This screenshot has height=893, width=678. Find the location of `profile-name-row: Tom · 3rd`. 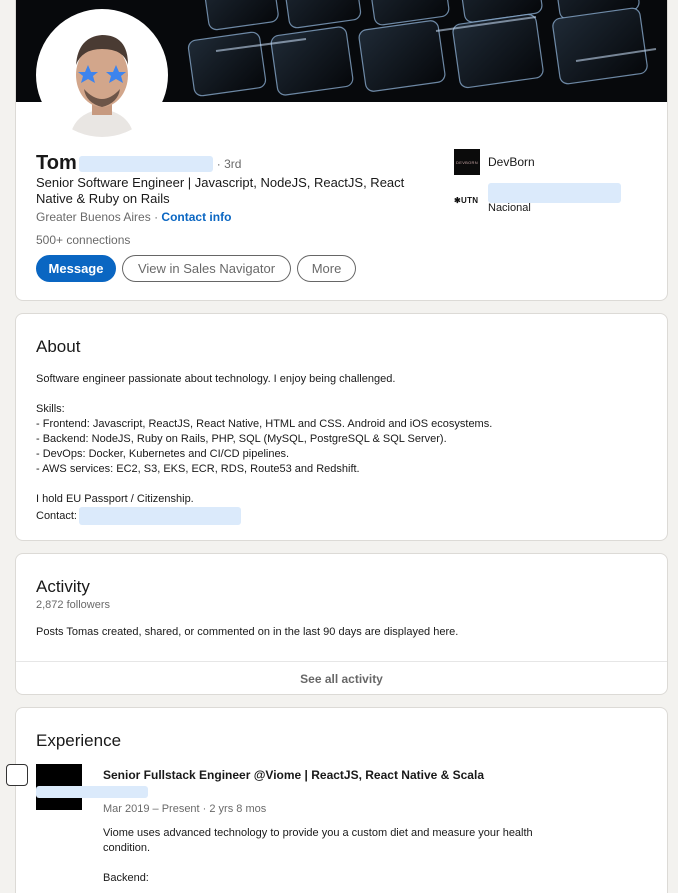

profile-name-row: Tom · 3rd is located at coordinates (138, 163).